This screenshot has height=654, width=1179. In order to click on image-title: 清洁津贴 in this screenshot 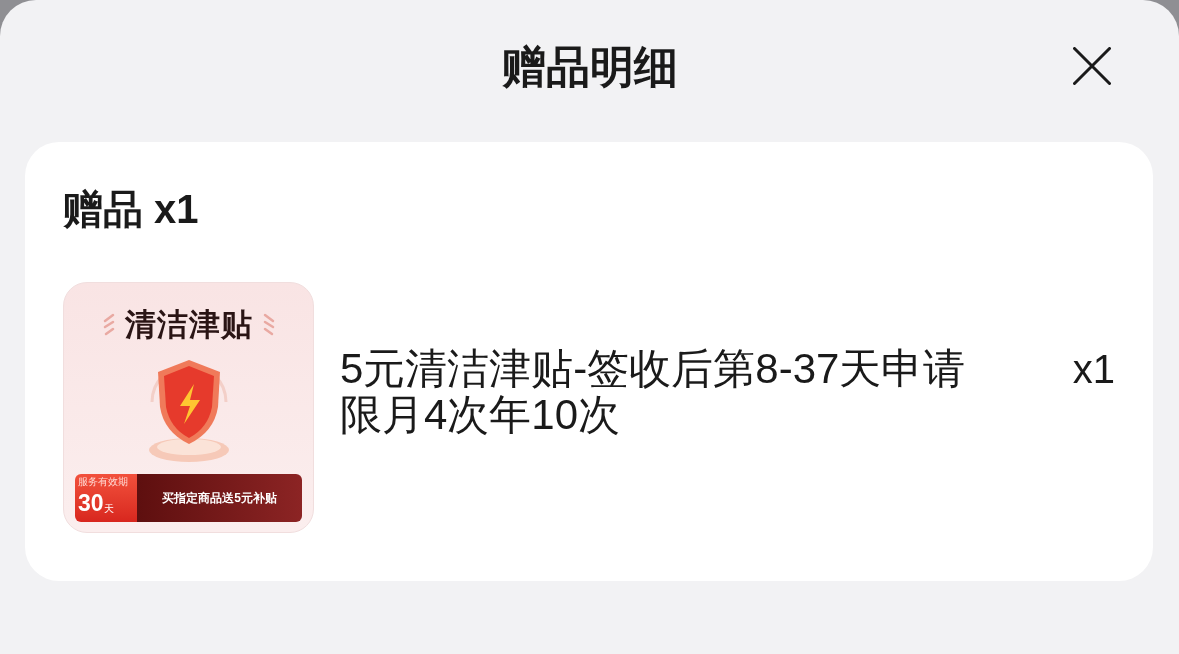, I will do `click(188, 324)`.